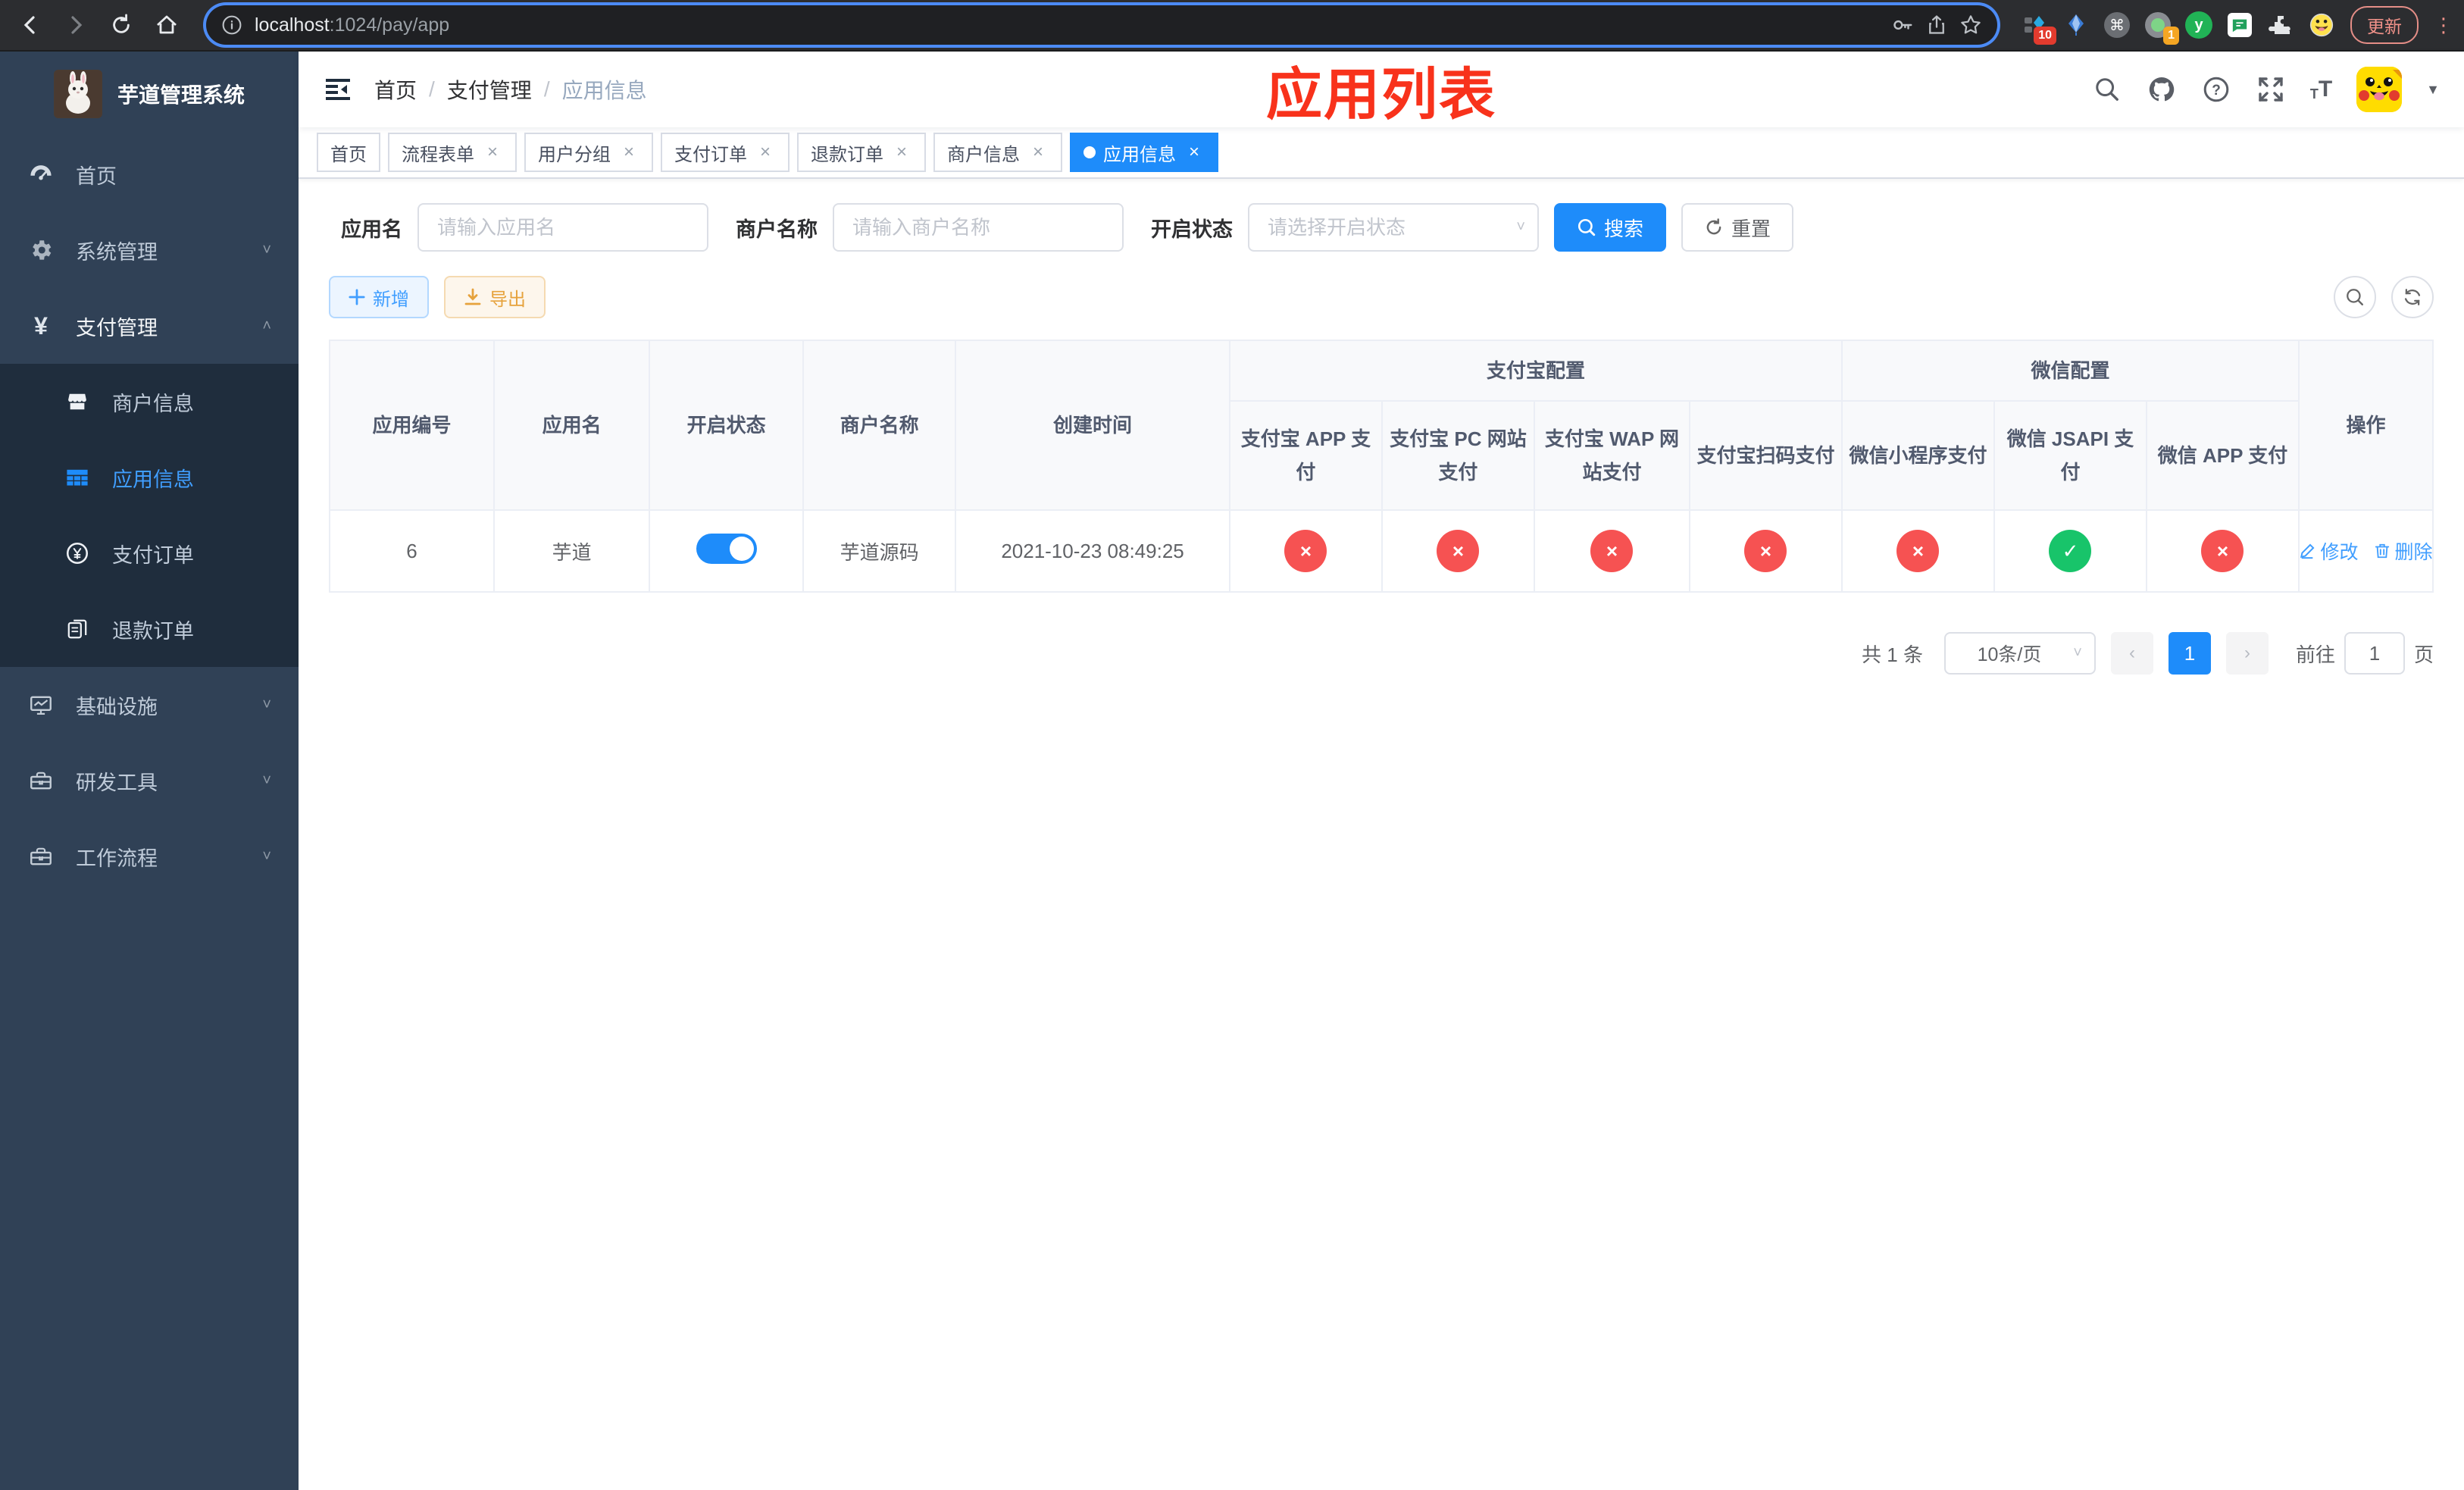 This screenshot has width=2464, height=1490. What do you see at coordinates (1089, 152) in the screenshot?
I see `active-dot` at bounding box center [1089, 152].